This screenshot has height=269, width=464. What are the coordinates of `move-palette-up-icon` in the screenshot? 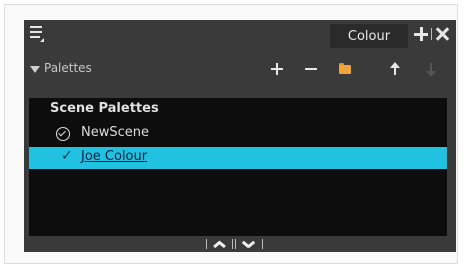 It's located at (395, 69).